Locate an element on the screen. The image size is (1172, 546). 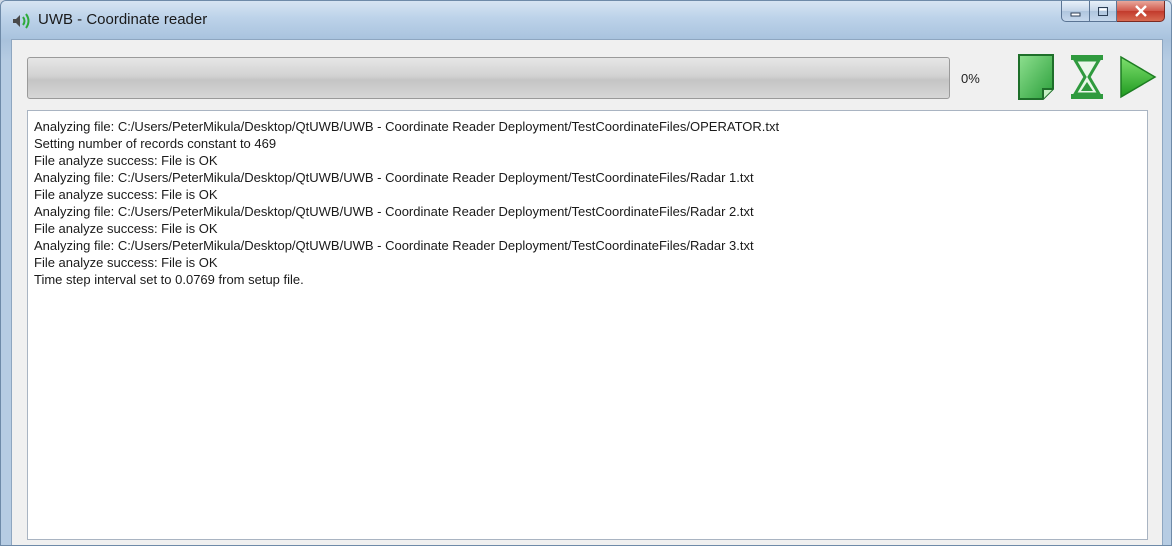
play-icon is located at coordinates (1137, 82).